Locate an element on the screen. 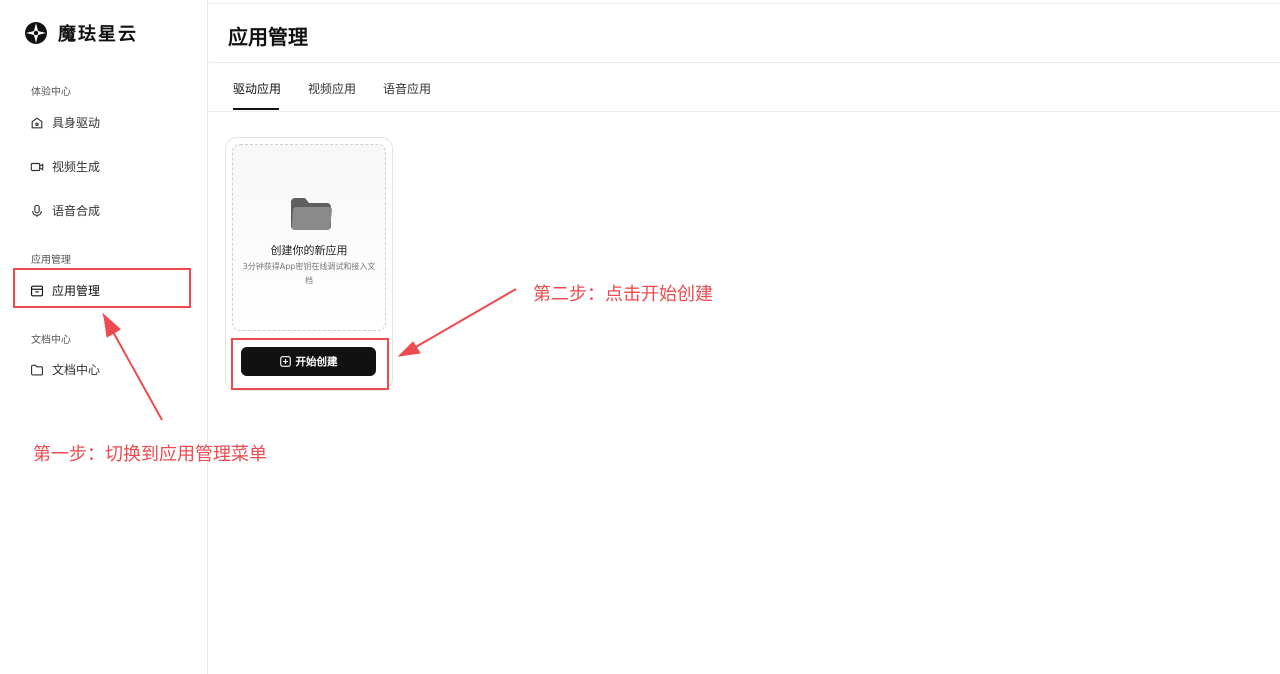 This screenshot has width=1280, height=674. sidebar-item-docs-center: 文档中心 is located at coordinates (65, 369).